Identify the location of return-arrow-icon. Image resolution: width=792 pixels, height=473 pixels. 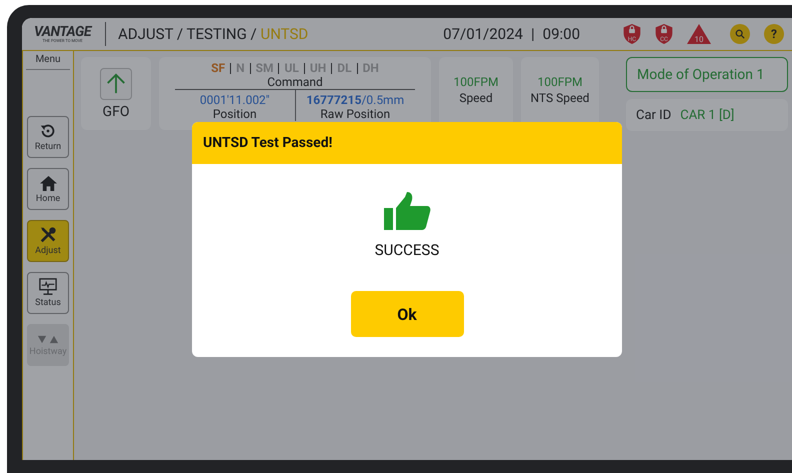
(48, 131).